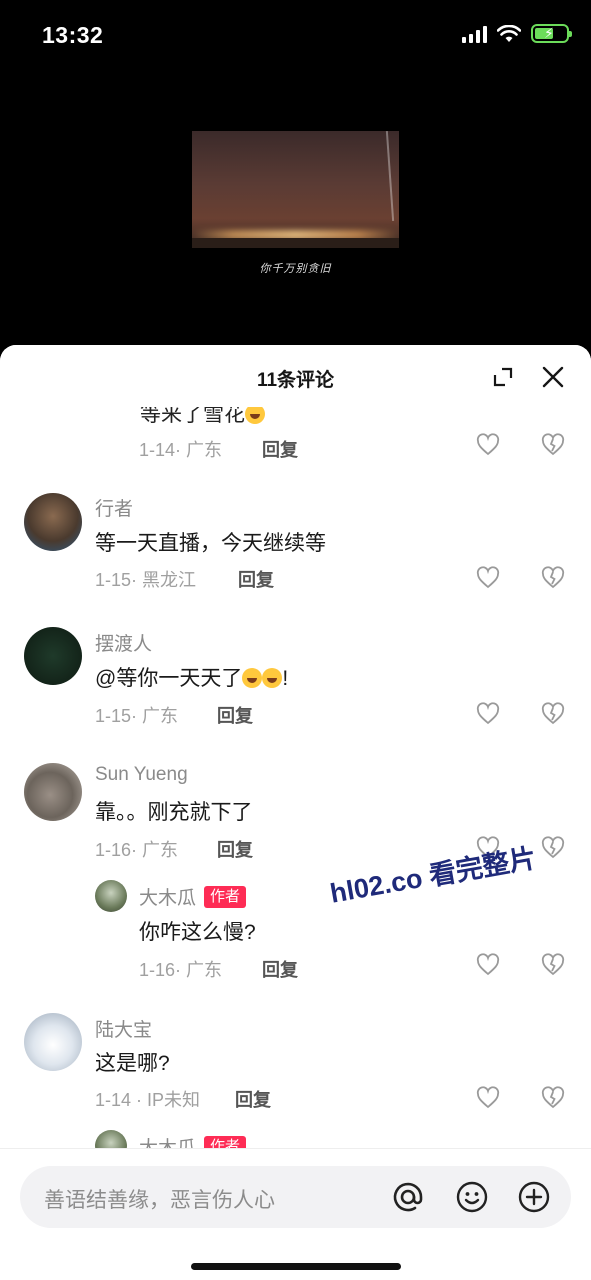  What do you see at coordinates (174, 812) in the screenshot?
I see `comment-text: 靠。。刚充就下了` at bounding box center [174, 812].